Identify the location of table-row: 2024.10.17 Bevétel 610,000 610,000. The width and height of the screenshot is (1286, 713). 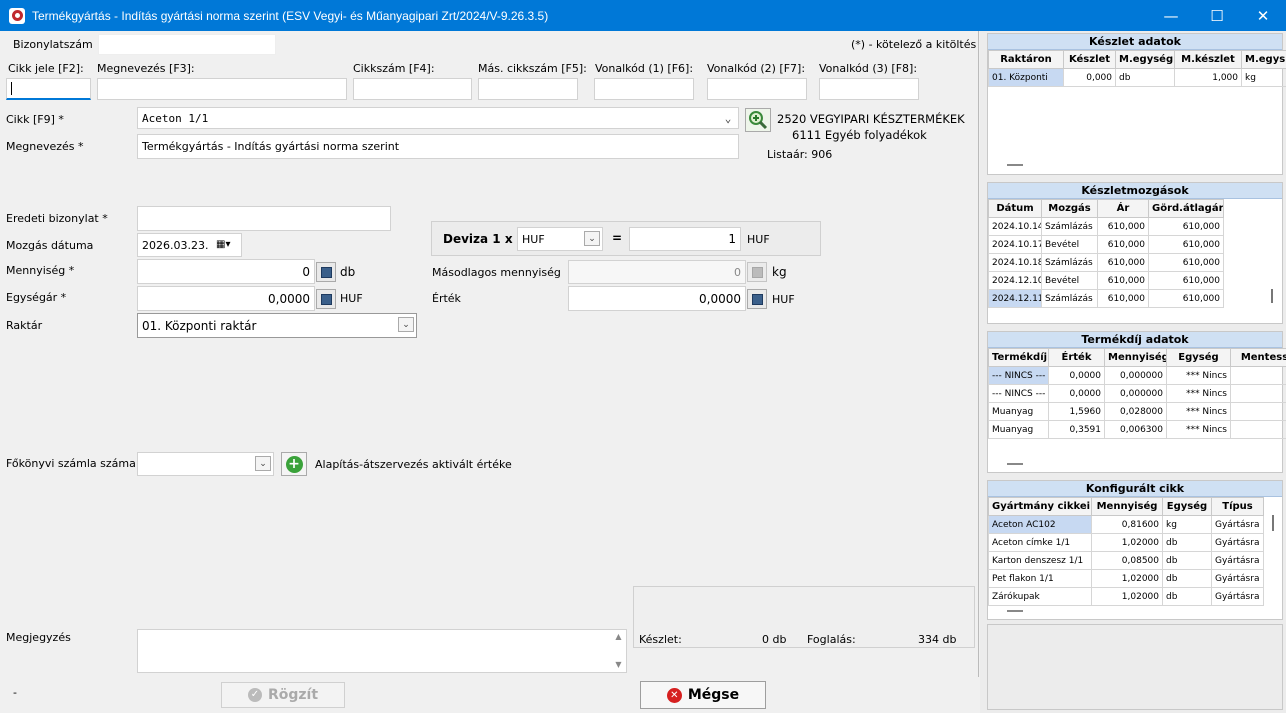
(1106, 244).